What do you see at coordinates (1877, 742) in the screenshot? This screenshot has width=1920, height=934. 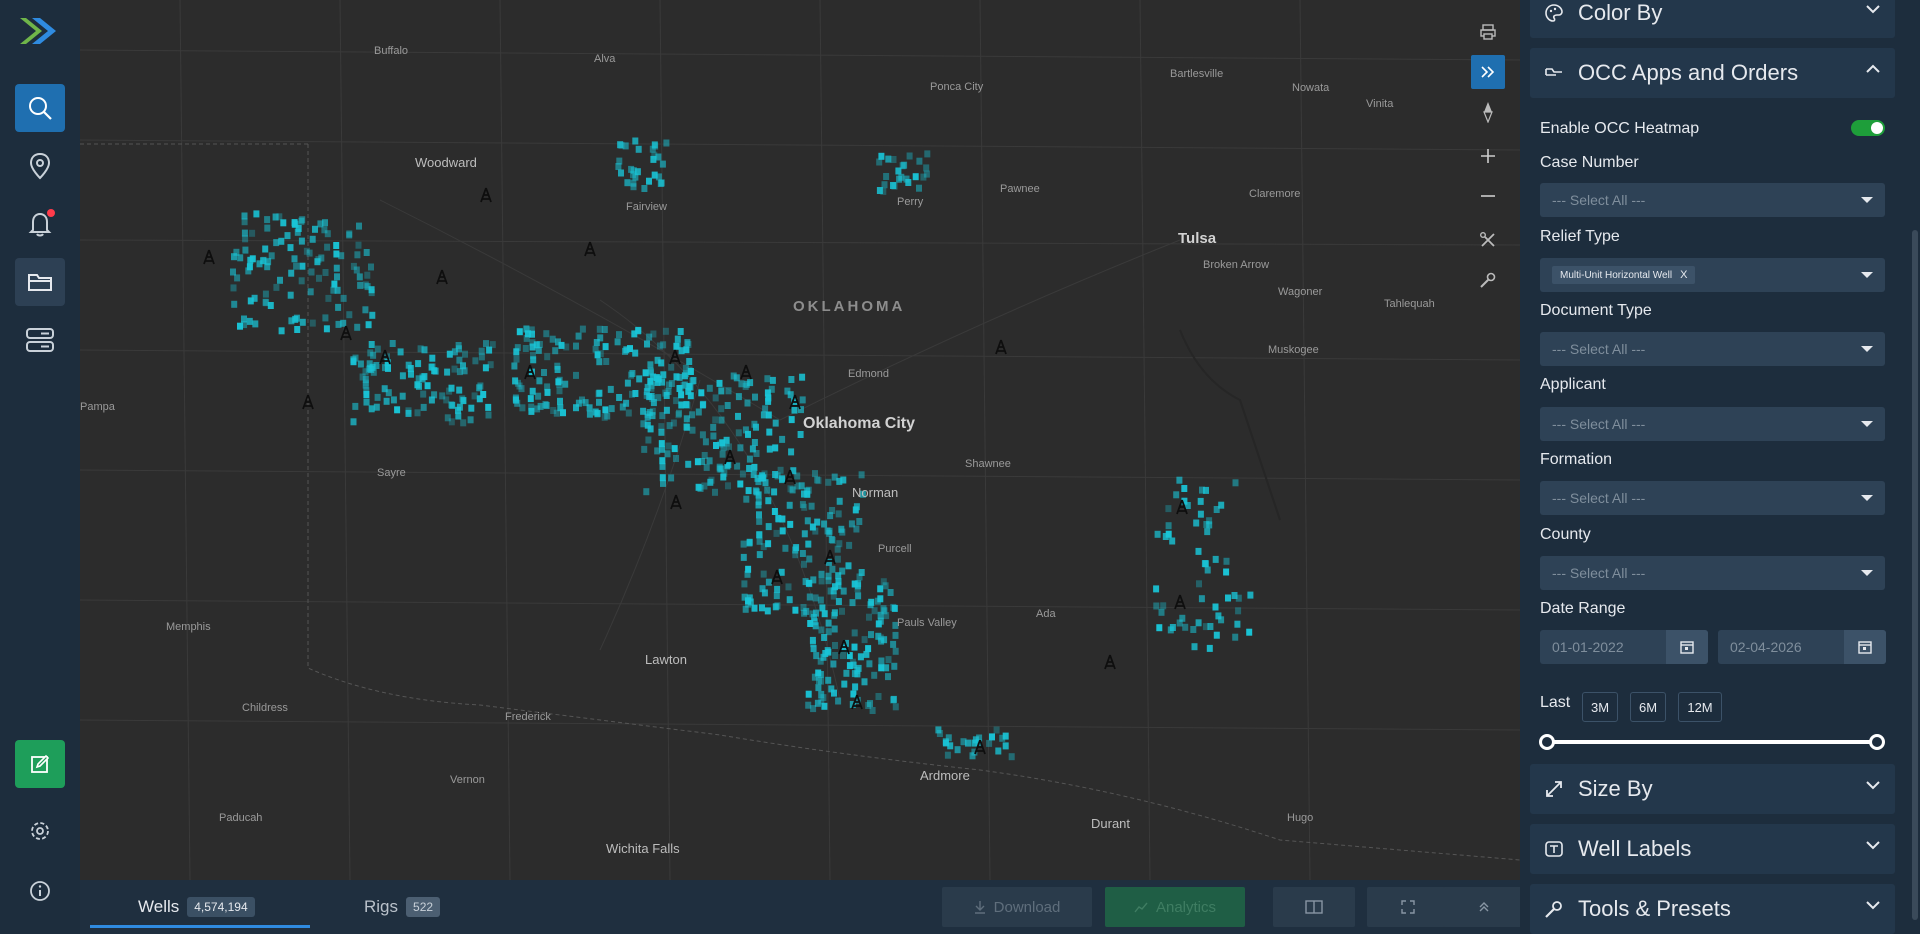 I see `slider-end-handle` at bounding box center [1877, 742].